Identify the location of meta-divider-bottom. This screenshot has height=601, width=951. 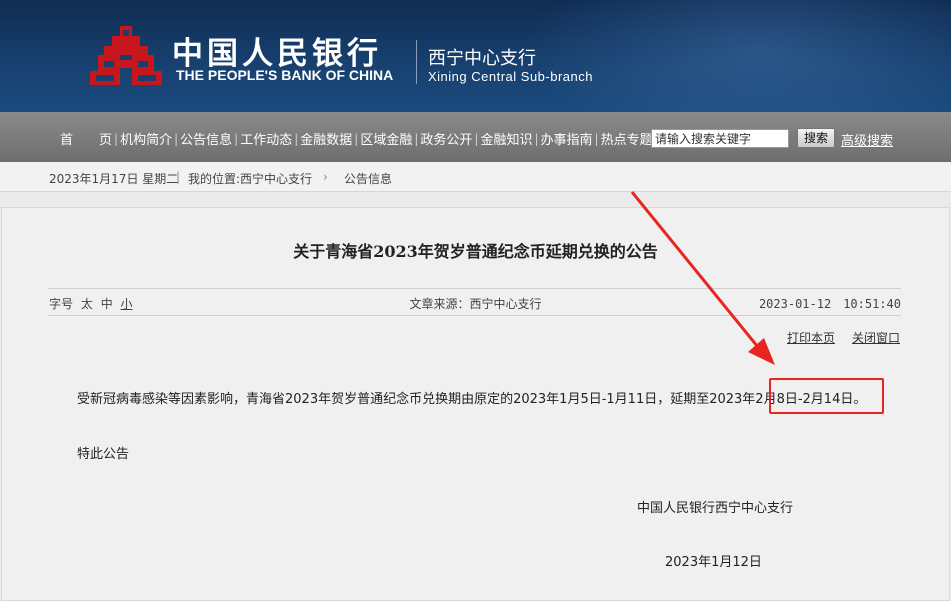
(474, 315).